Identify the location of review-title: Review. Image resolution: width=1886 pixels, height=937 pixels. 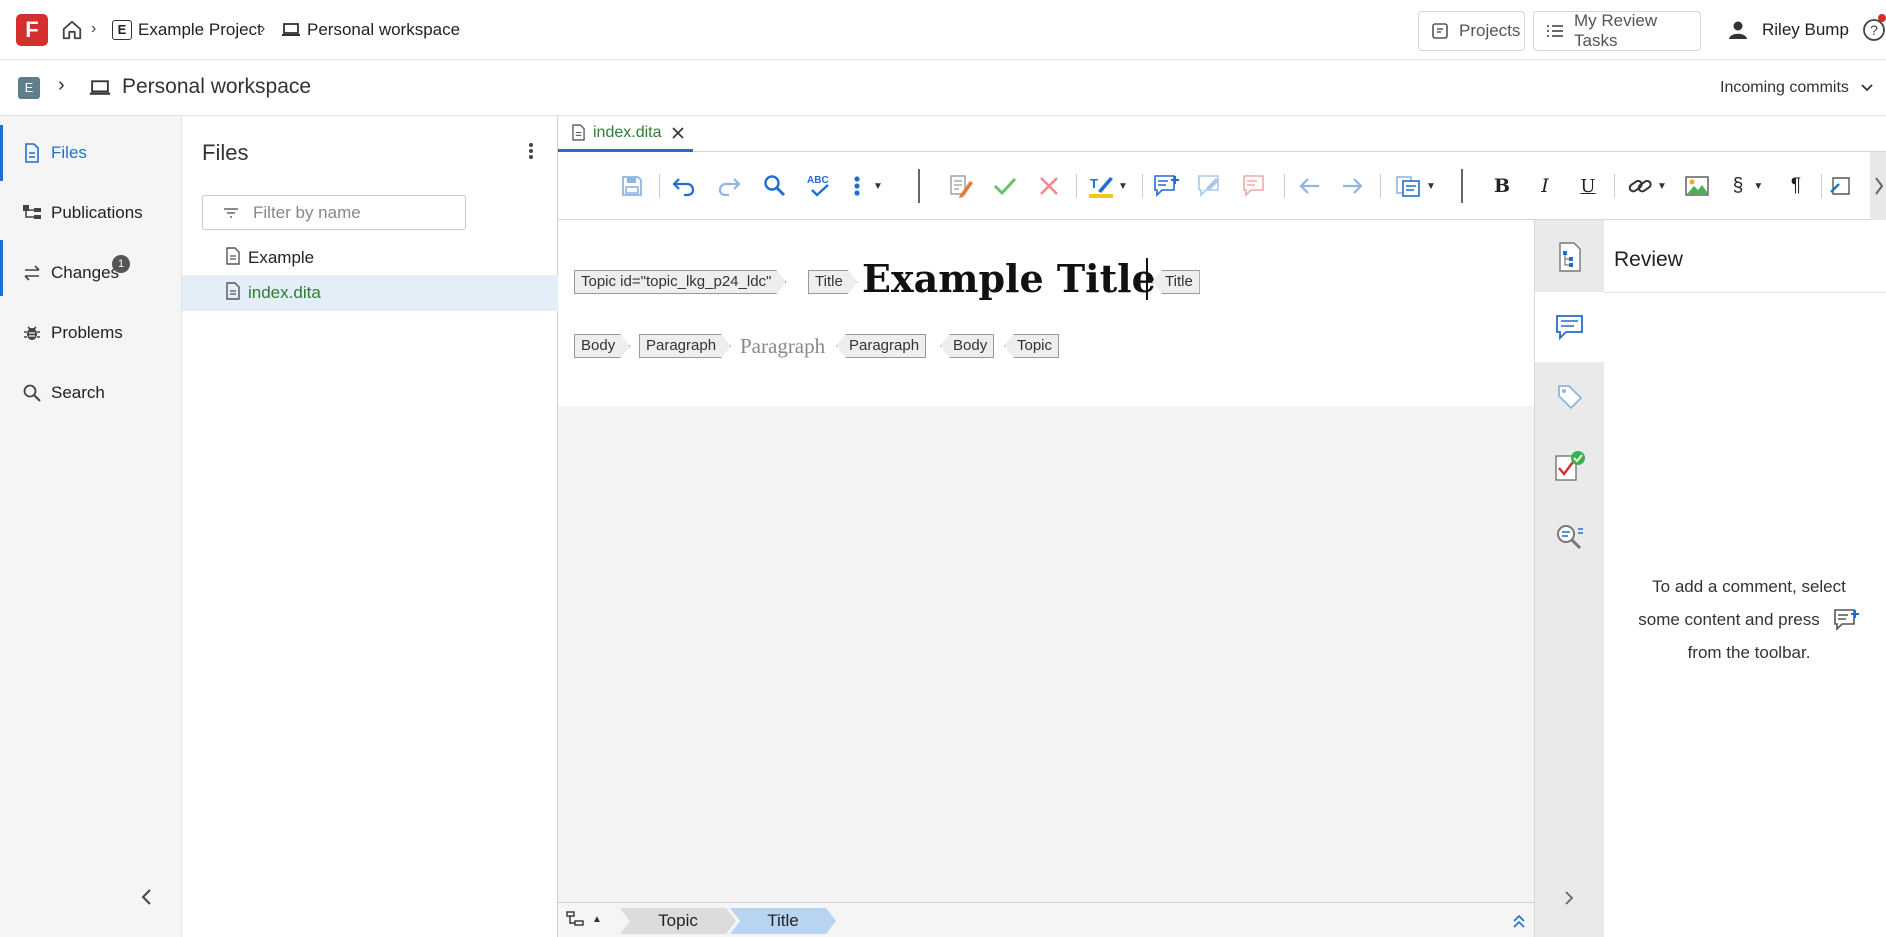
(1648, 259).